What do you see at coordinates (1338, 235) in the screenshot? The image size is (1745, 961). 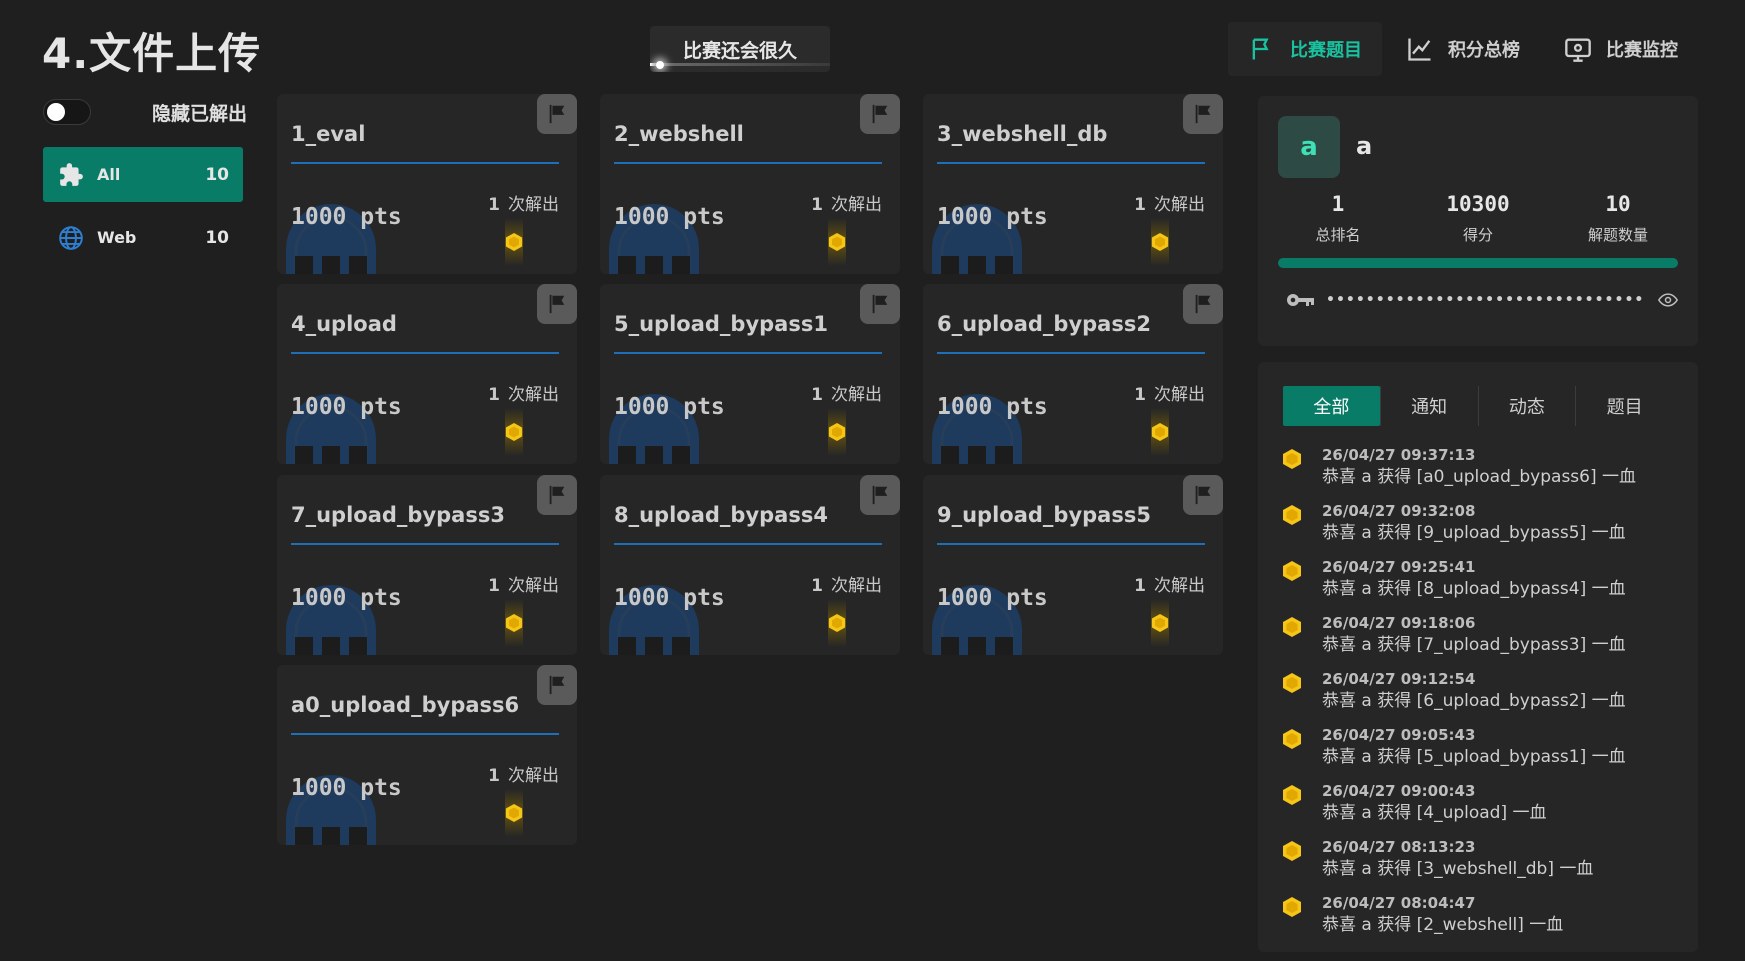 I see `stat-rank-label: 总排名` at bounding box center [1338, 235].